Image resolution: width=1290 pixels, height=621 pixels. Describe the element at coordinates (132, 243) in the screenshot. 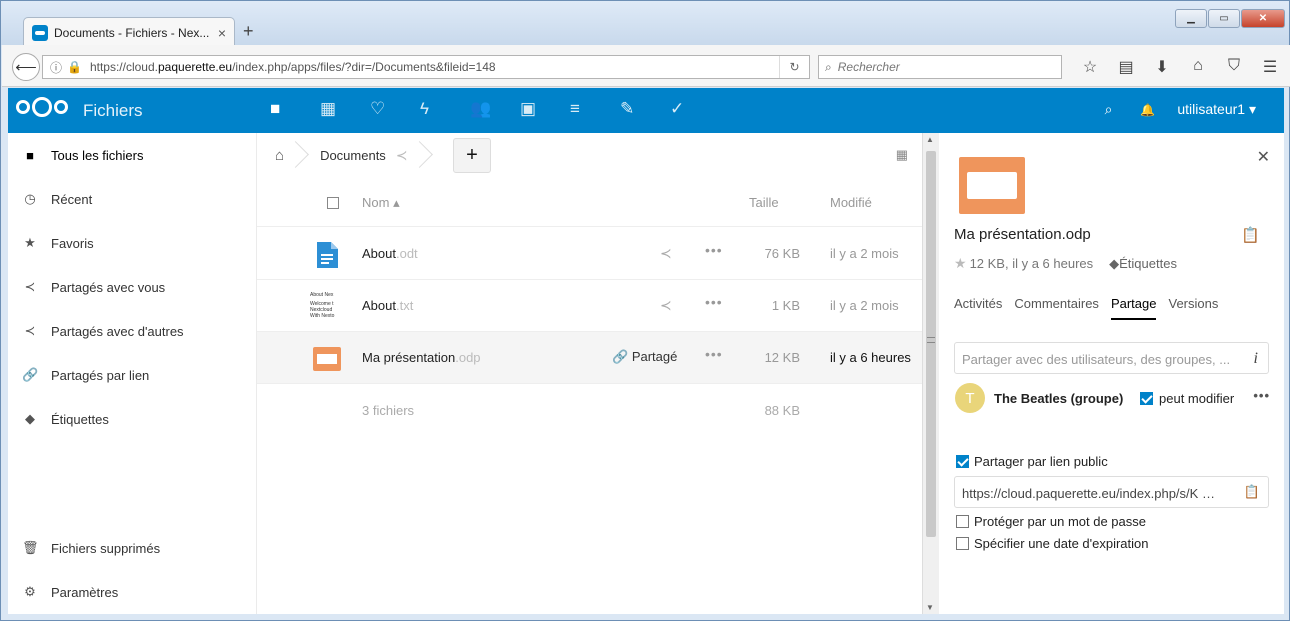

I see `sidebar-item-favorites: ★ Favoris` at that location.